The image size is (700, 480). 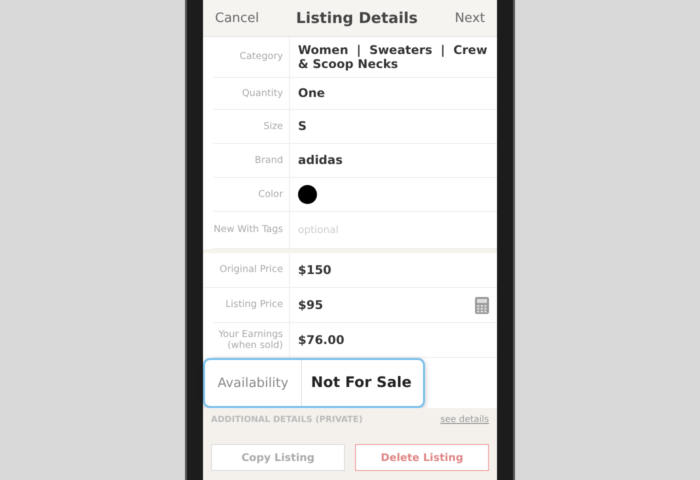 I want to click on field-label: Brand, so click(x=251, y=160).